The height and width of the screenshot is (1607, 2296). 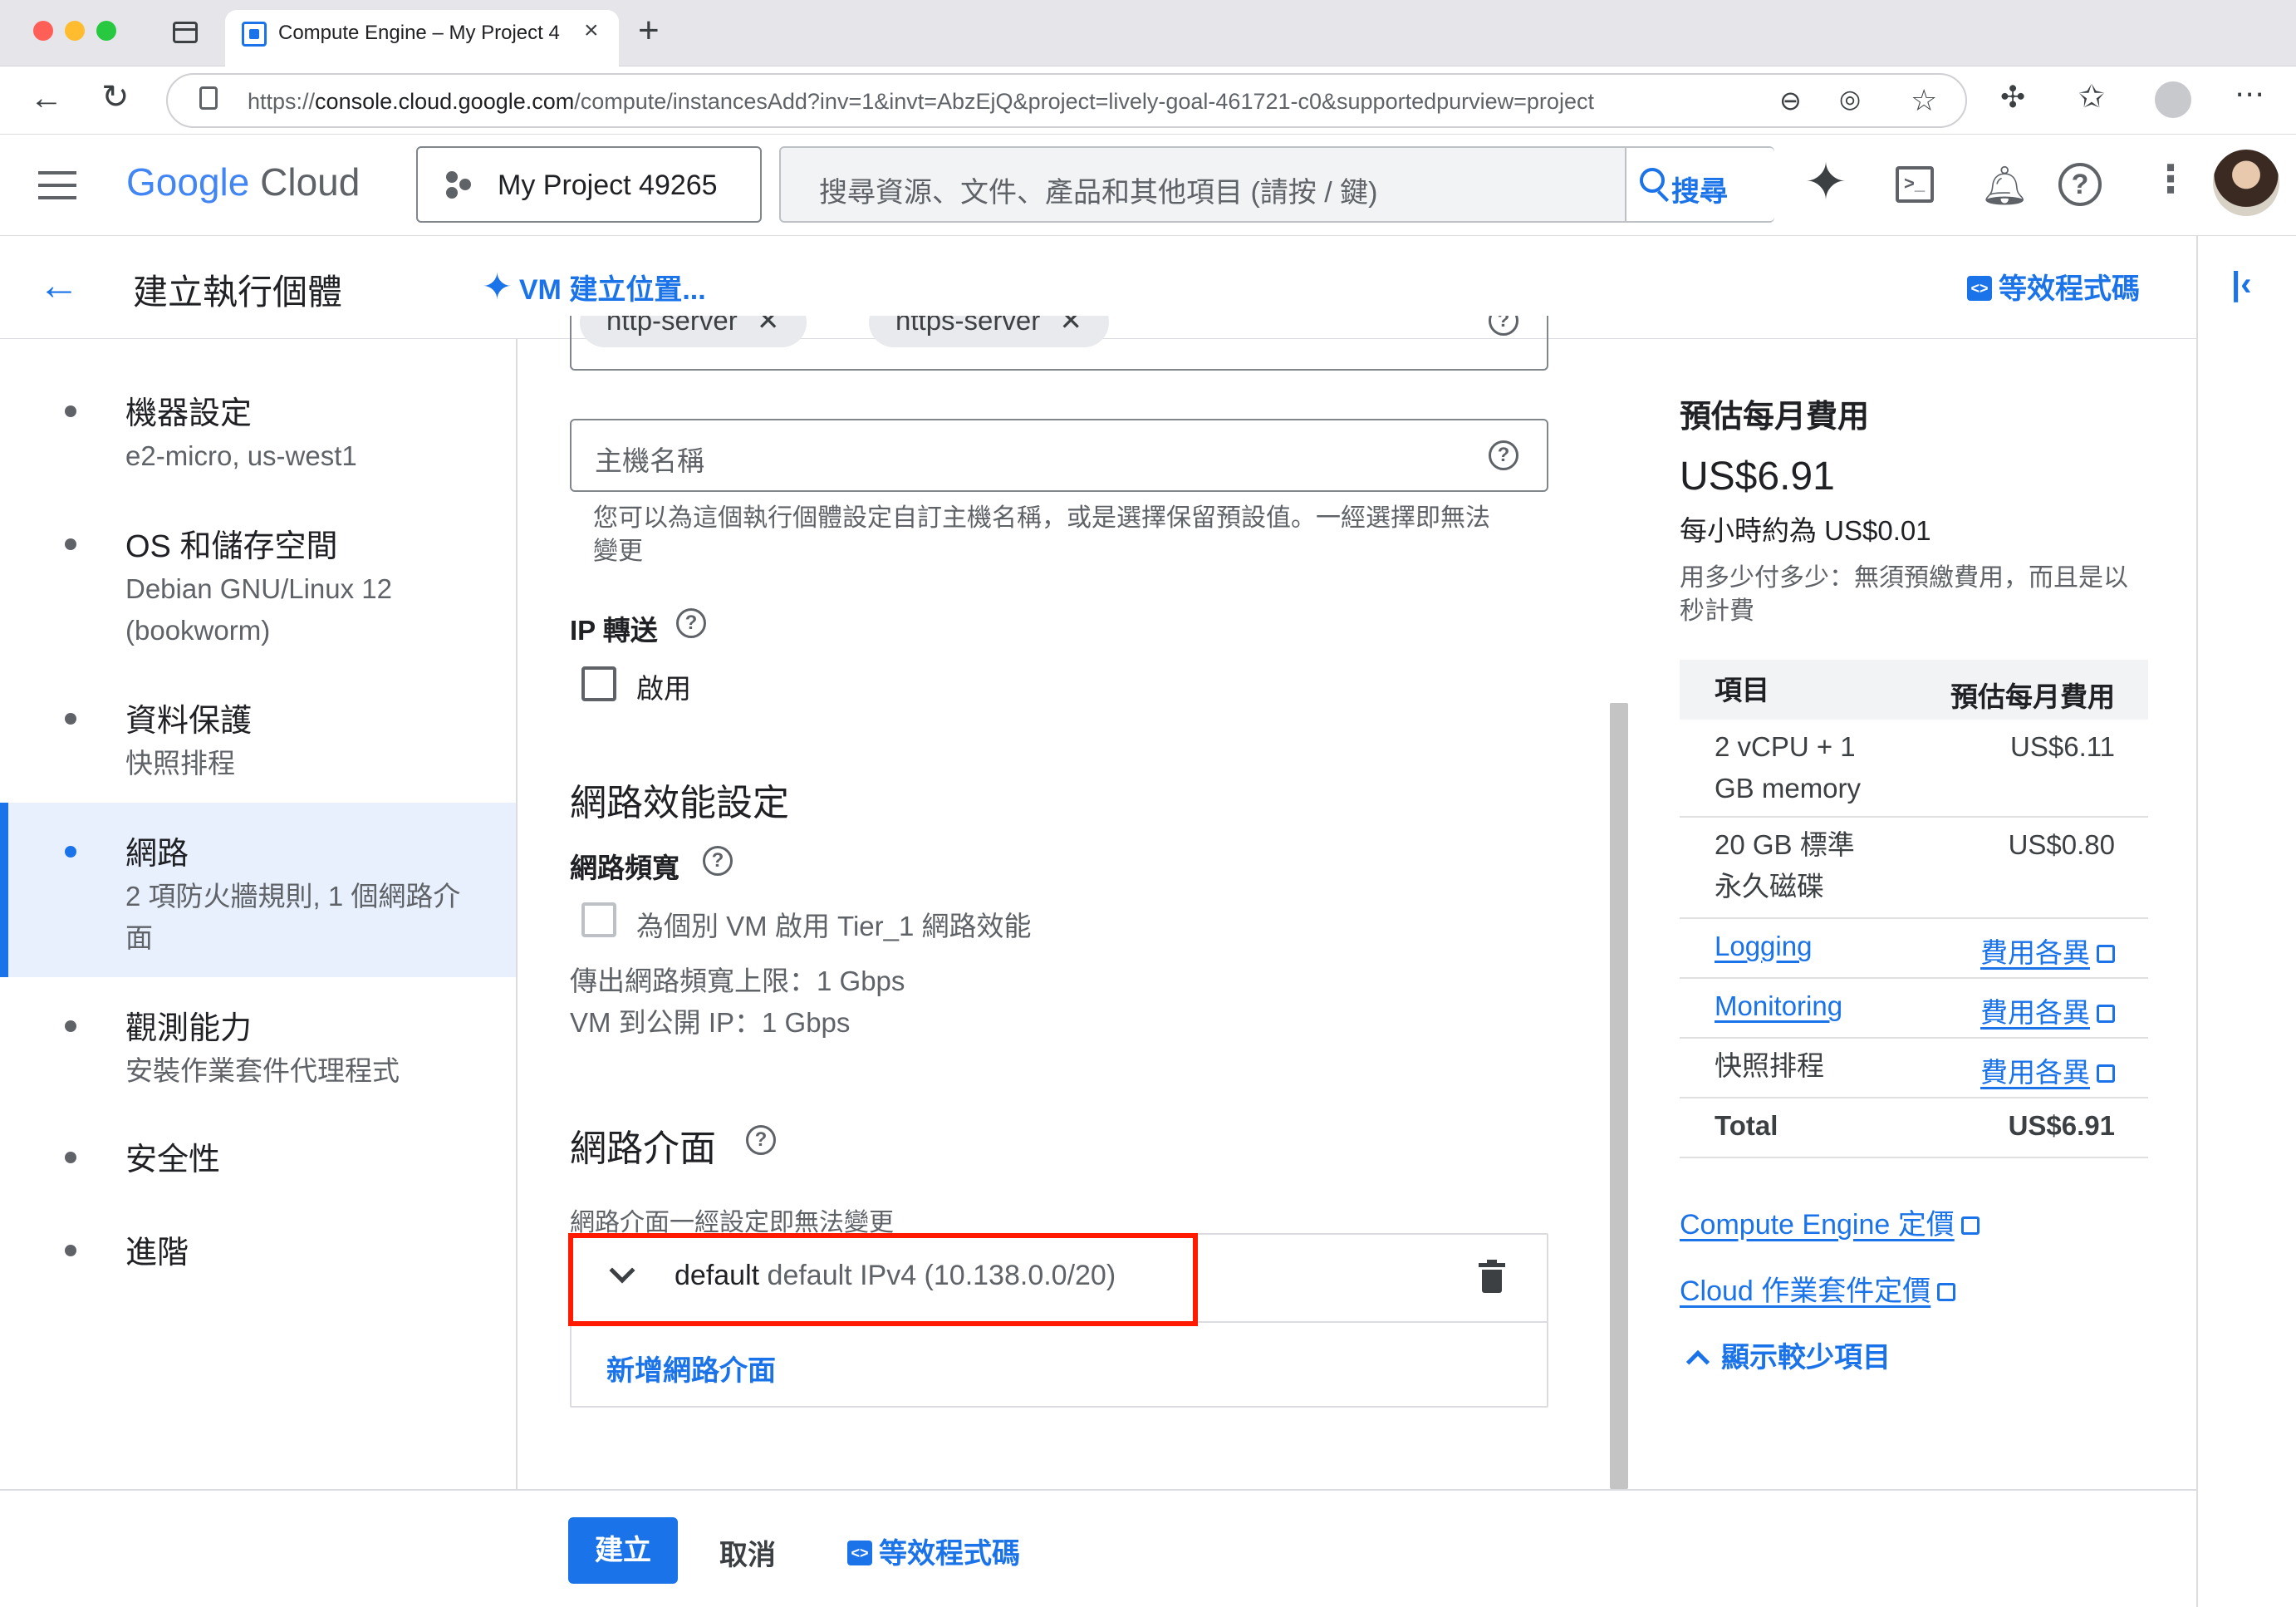 What do you see at coordinates (75, 31) in the screenshot?
I see `window-minimize-button` at bounding box center [75, 31].